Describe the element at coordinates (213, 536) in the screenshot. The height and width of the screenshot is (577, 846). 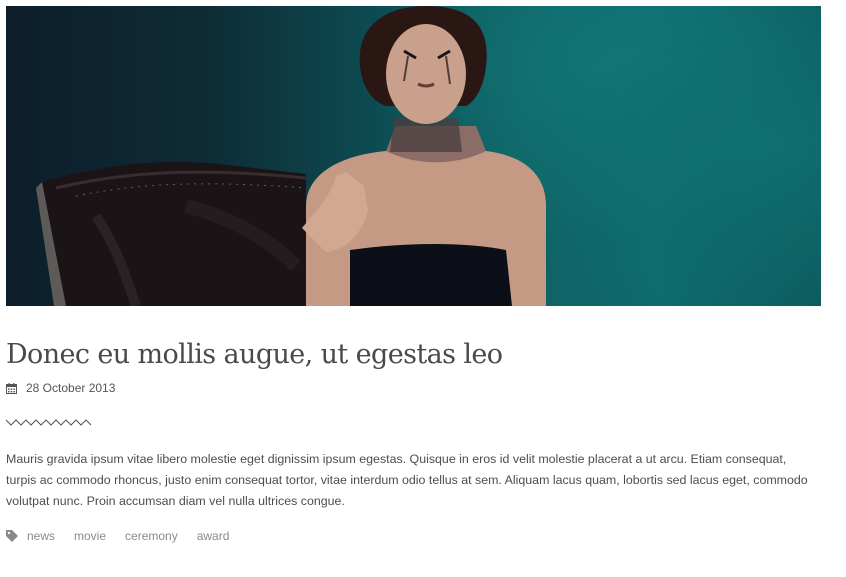
I see `tag-award: award` at that location.